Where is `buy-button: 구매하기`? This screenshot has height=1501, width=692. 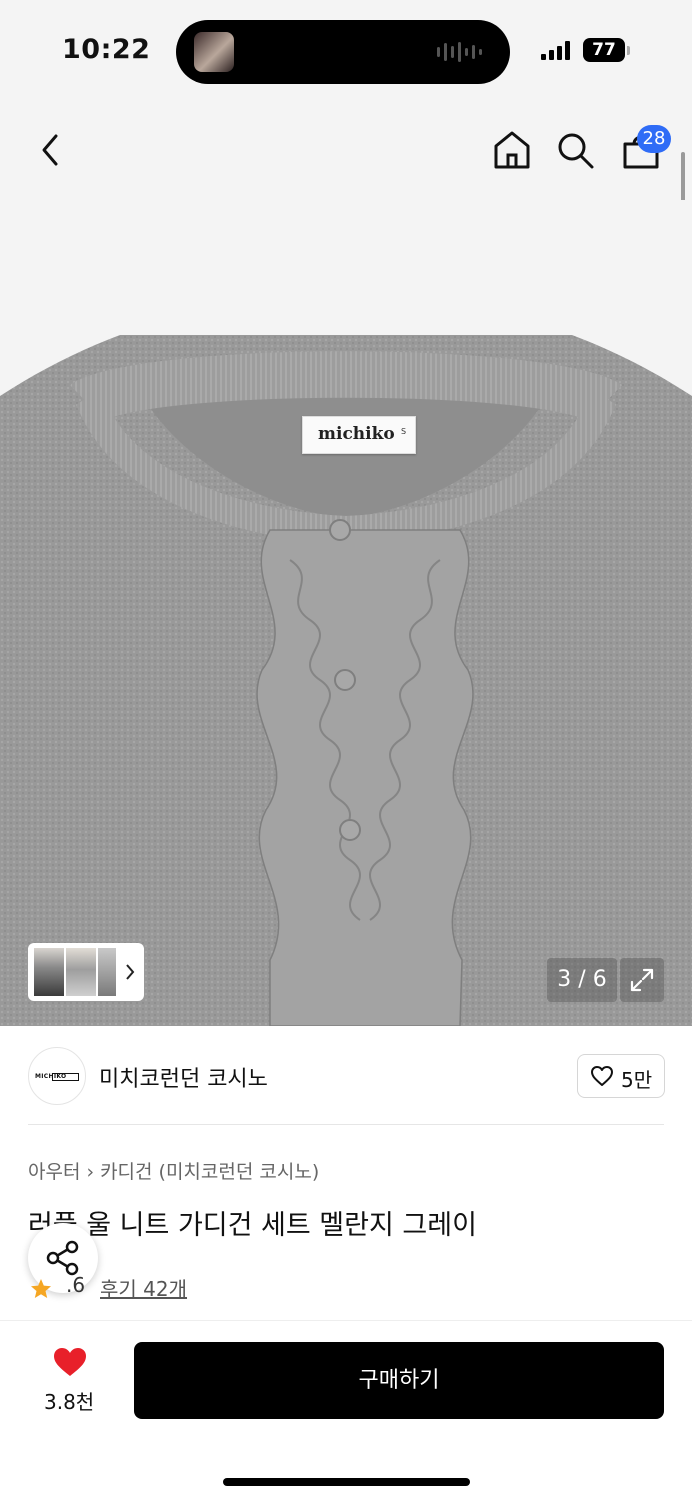 buy-button: 구매하기 is located at coordinates (399, 1380).